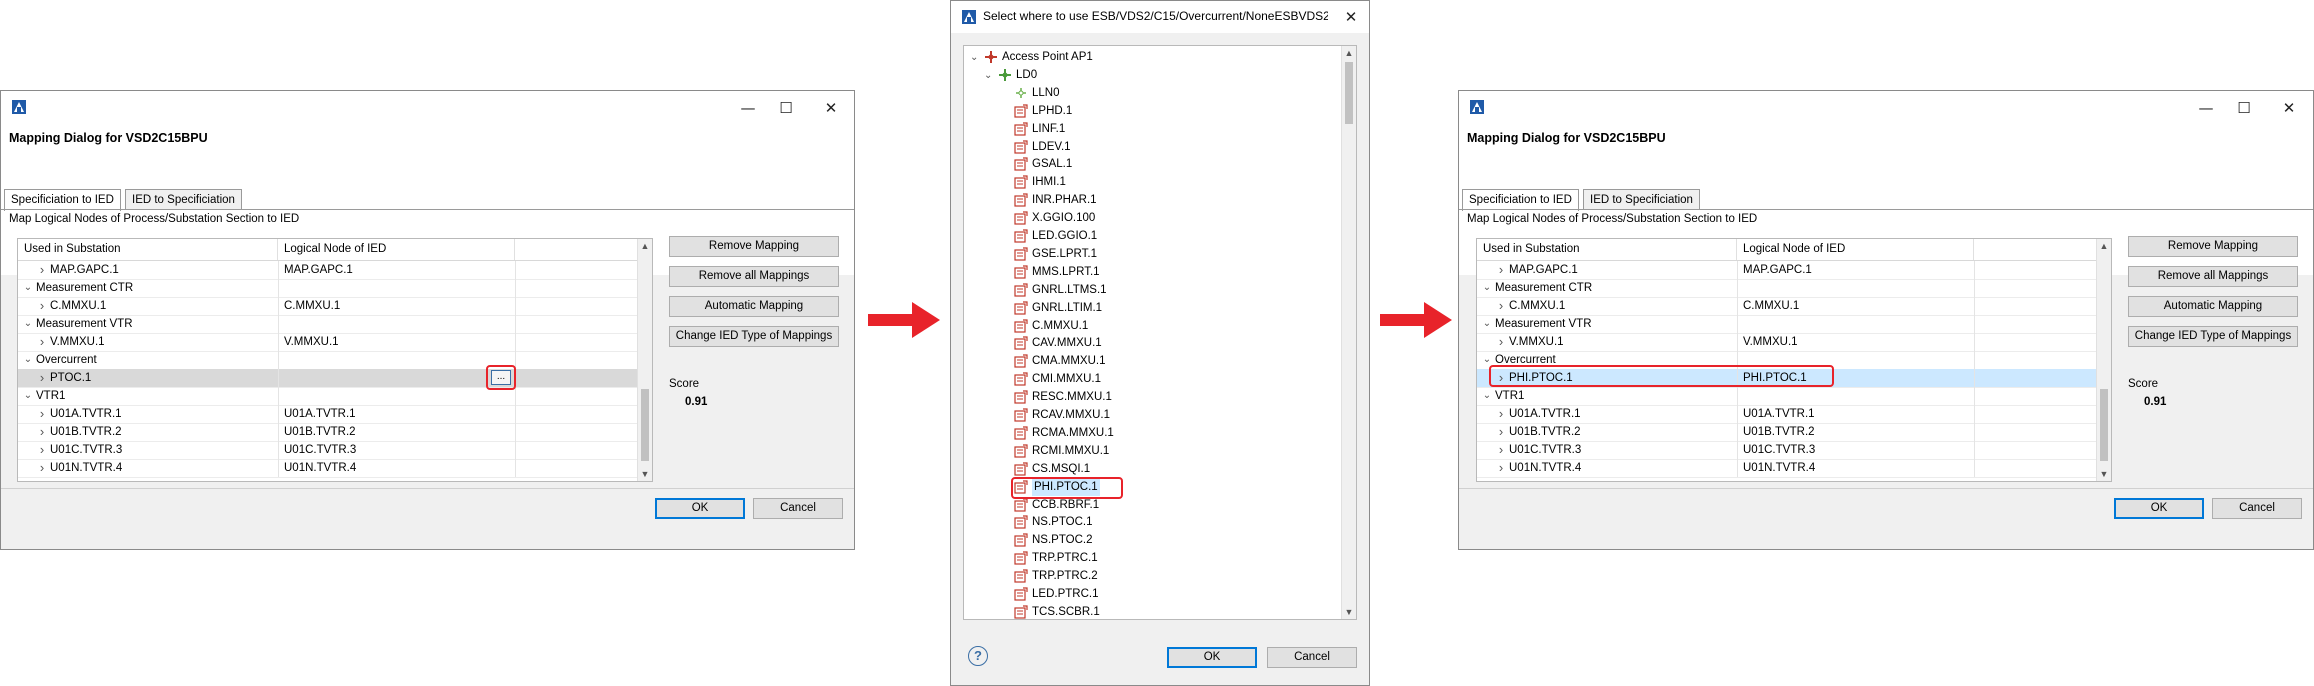 The image size is (2314, 686). Describe the element at coordinates (754, 276) in the screenshot. I see `remove-all-mappings-button: Remove all Mappings` at that location.